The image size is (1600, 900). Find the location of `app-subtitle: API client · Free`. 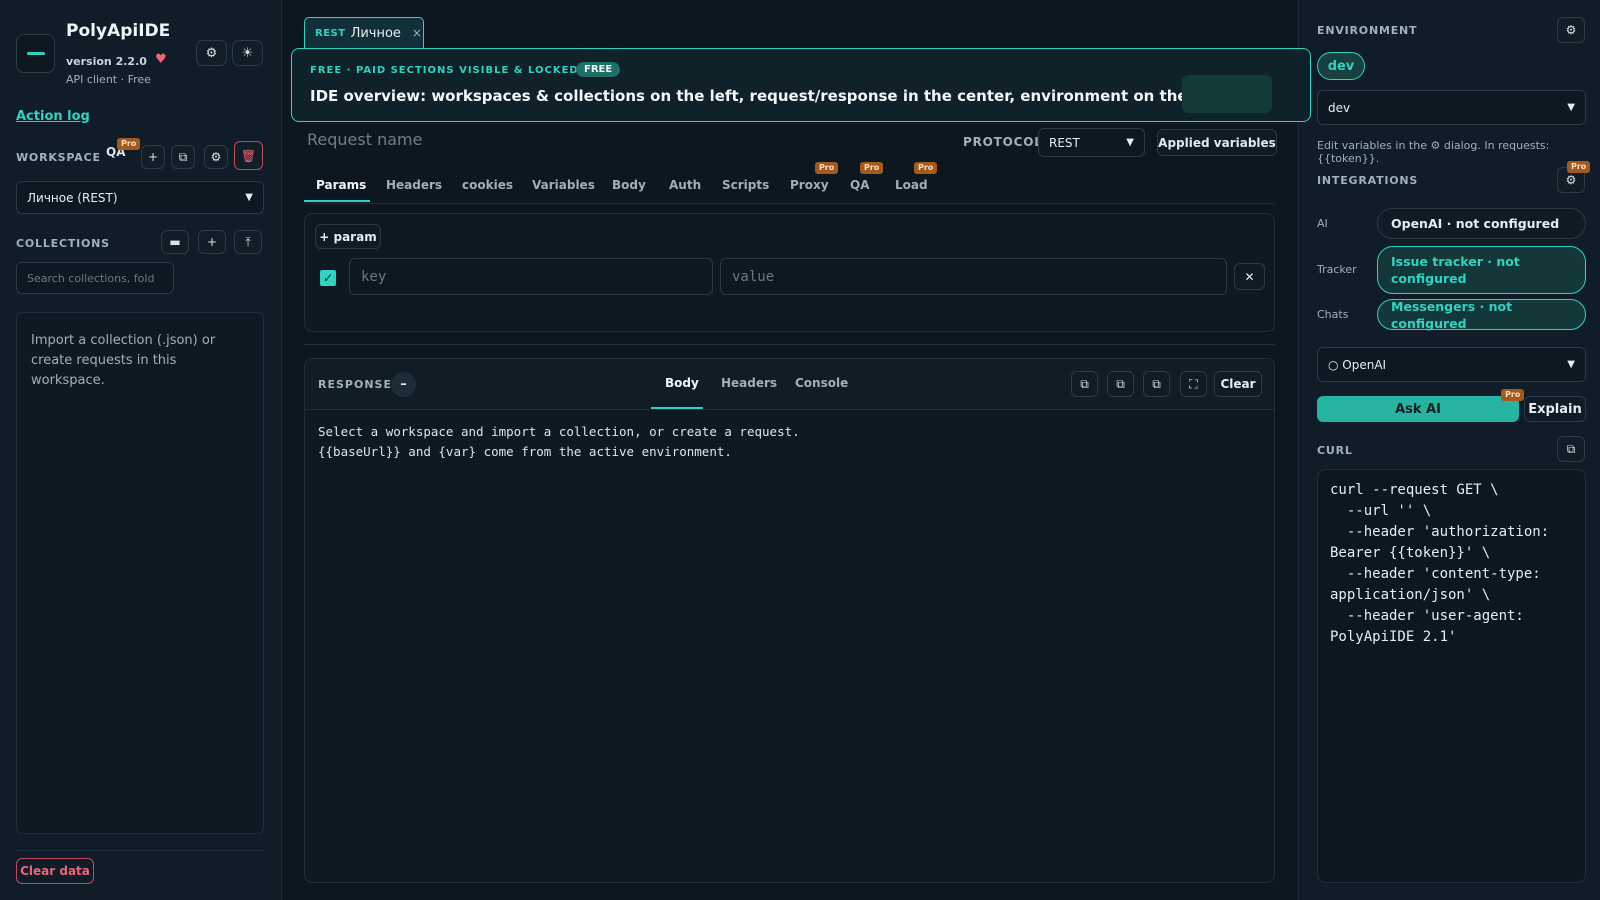

app-subtitle: API client · Free is located at coordinates (108, 79).